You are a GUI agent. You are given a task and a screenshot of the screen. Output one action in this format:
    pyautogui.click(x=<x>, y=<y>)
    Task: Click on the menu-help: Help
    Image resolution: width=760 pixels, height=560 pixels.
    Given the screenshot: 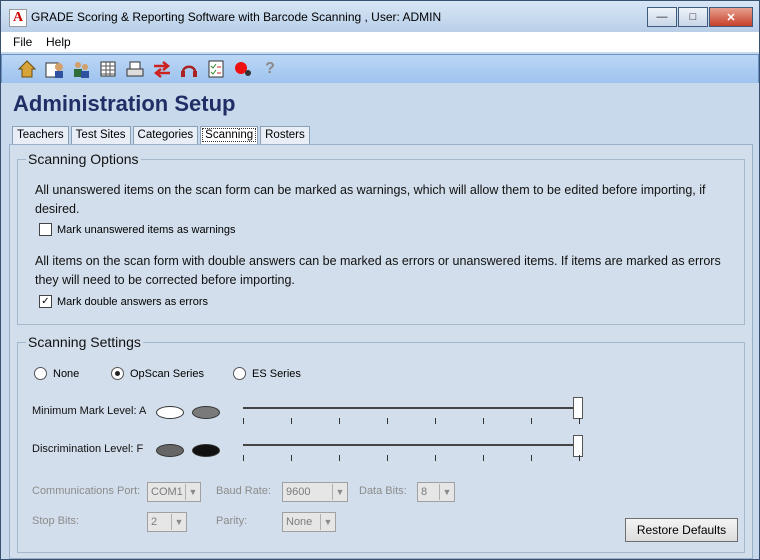 What is the action you would take?
    pyautogui.click(x=58, y=42)
    